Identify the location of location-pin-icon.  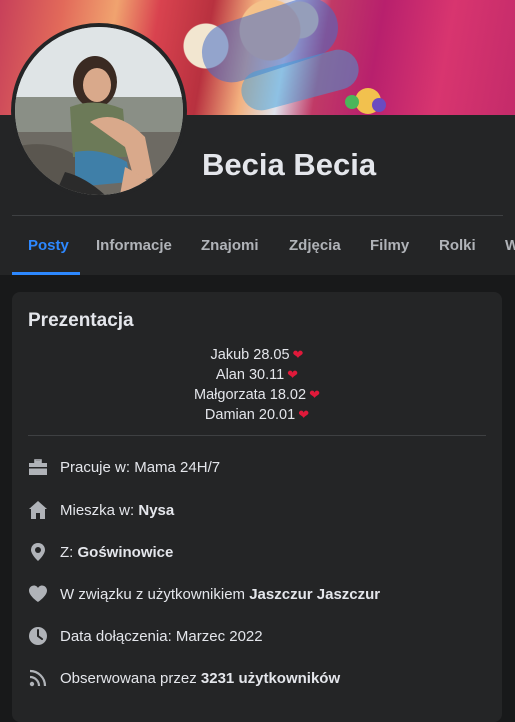
(38, 552).